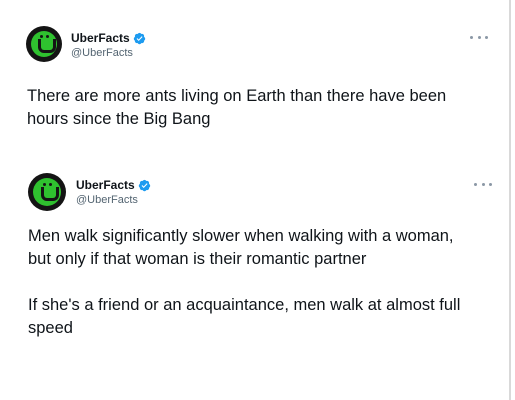 The image size is (515, 400). What do you see at coordinates (510, 200) in the screenshot?
I see `divider` at bounding box center [510, 200].